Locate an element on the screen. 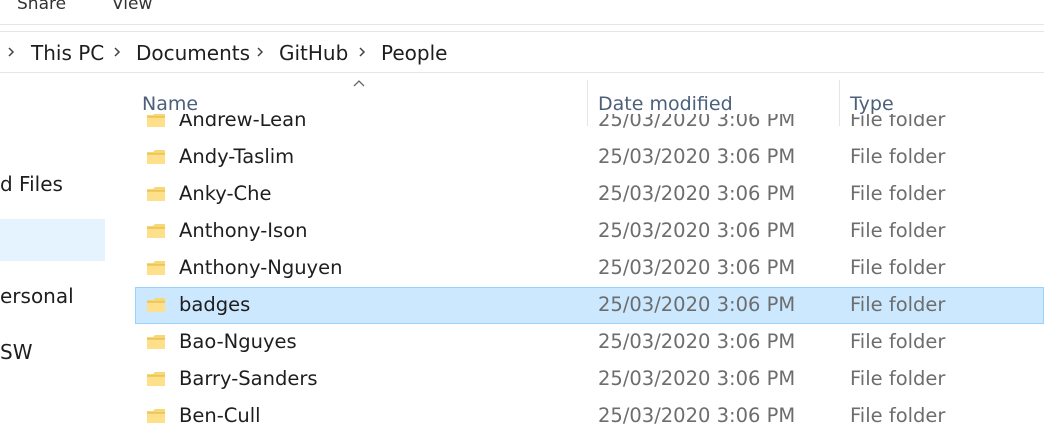  file-row: Ben-Cull 25/03/2020 3:06 PM File folder is located at coordinates (589, 412).